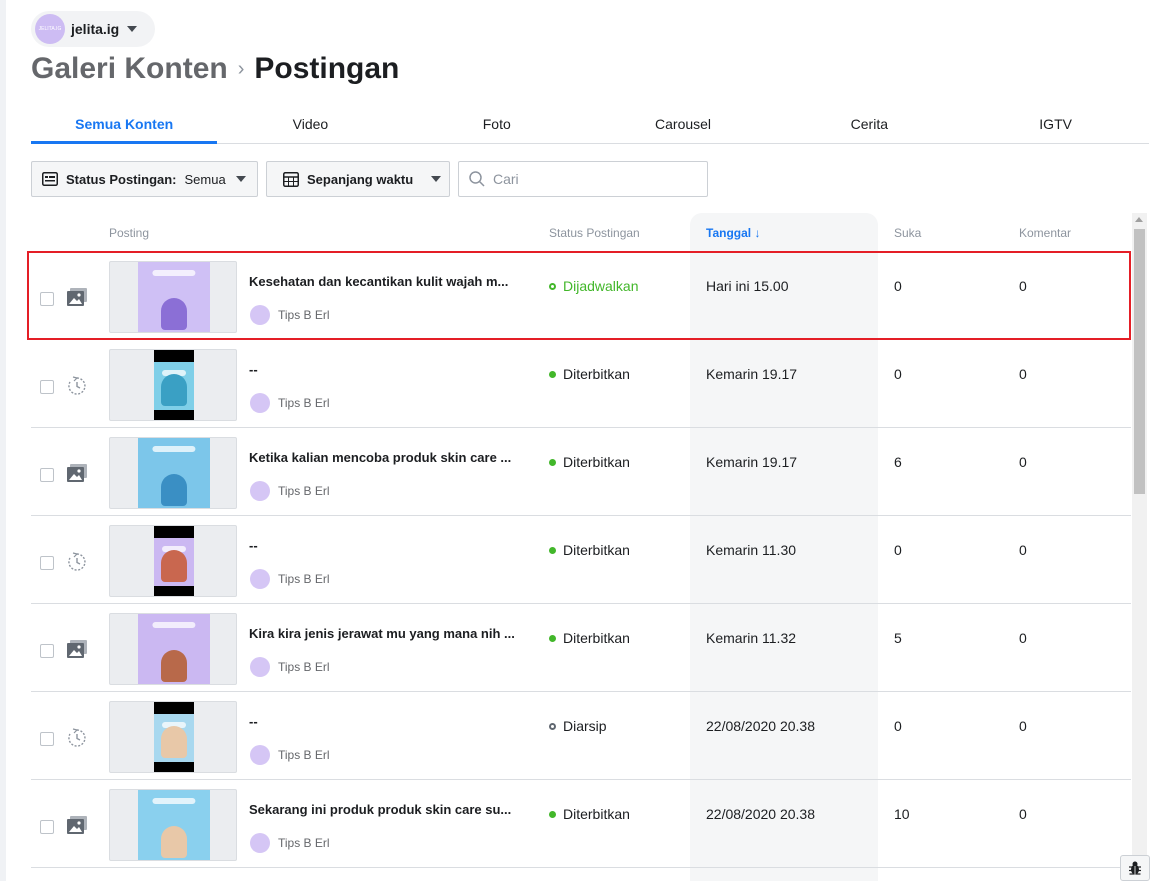  Describe the element at coordinates (144, 179) in the screenshot. I see `status-filter-dropdown: Status Postingan: Semua` at that location.